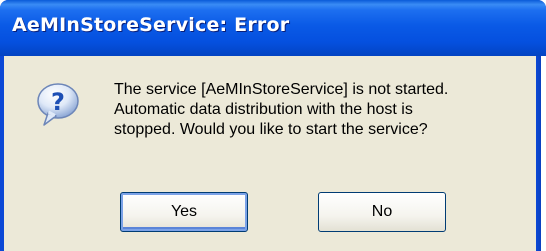 The height and width of the screenshot is (251, 546). I want to click on no-button: No, so click(382, 212).